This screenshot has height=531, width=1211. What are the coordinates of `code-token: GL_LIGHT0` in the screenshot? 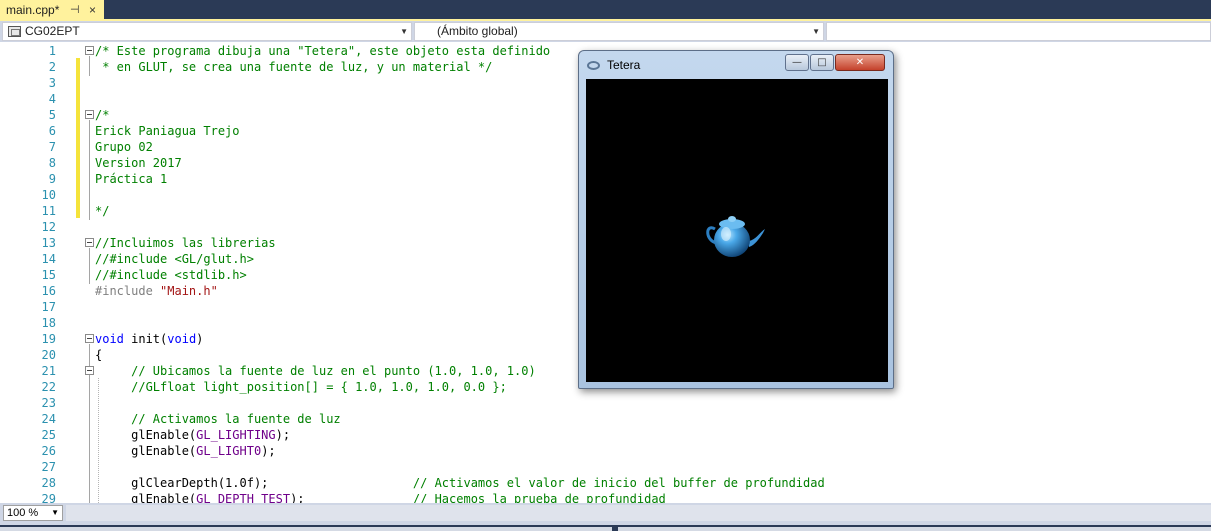 It's located at (229, 451).